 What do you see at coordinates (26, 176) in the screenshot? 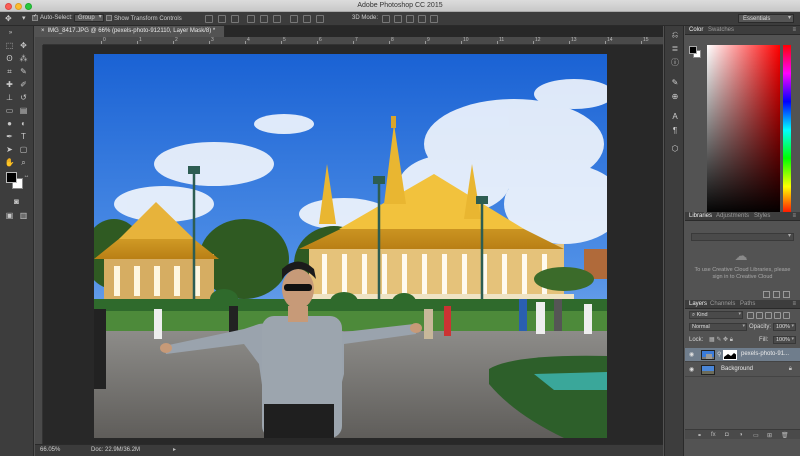
I see `swap-colors-icon: ↔` at bounding box center [26, 176].